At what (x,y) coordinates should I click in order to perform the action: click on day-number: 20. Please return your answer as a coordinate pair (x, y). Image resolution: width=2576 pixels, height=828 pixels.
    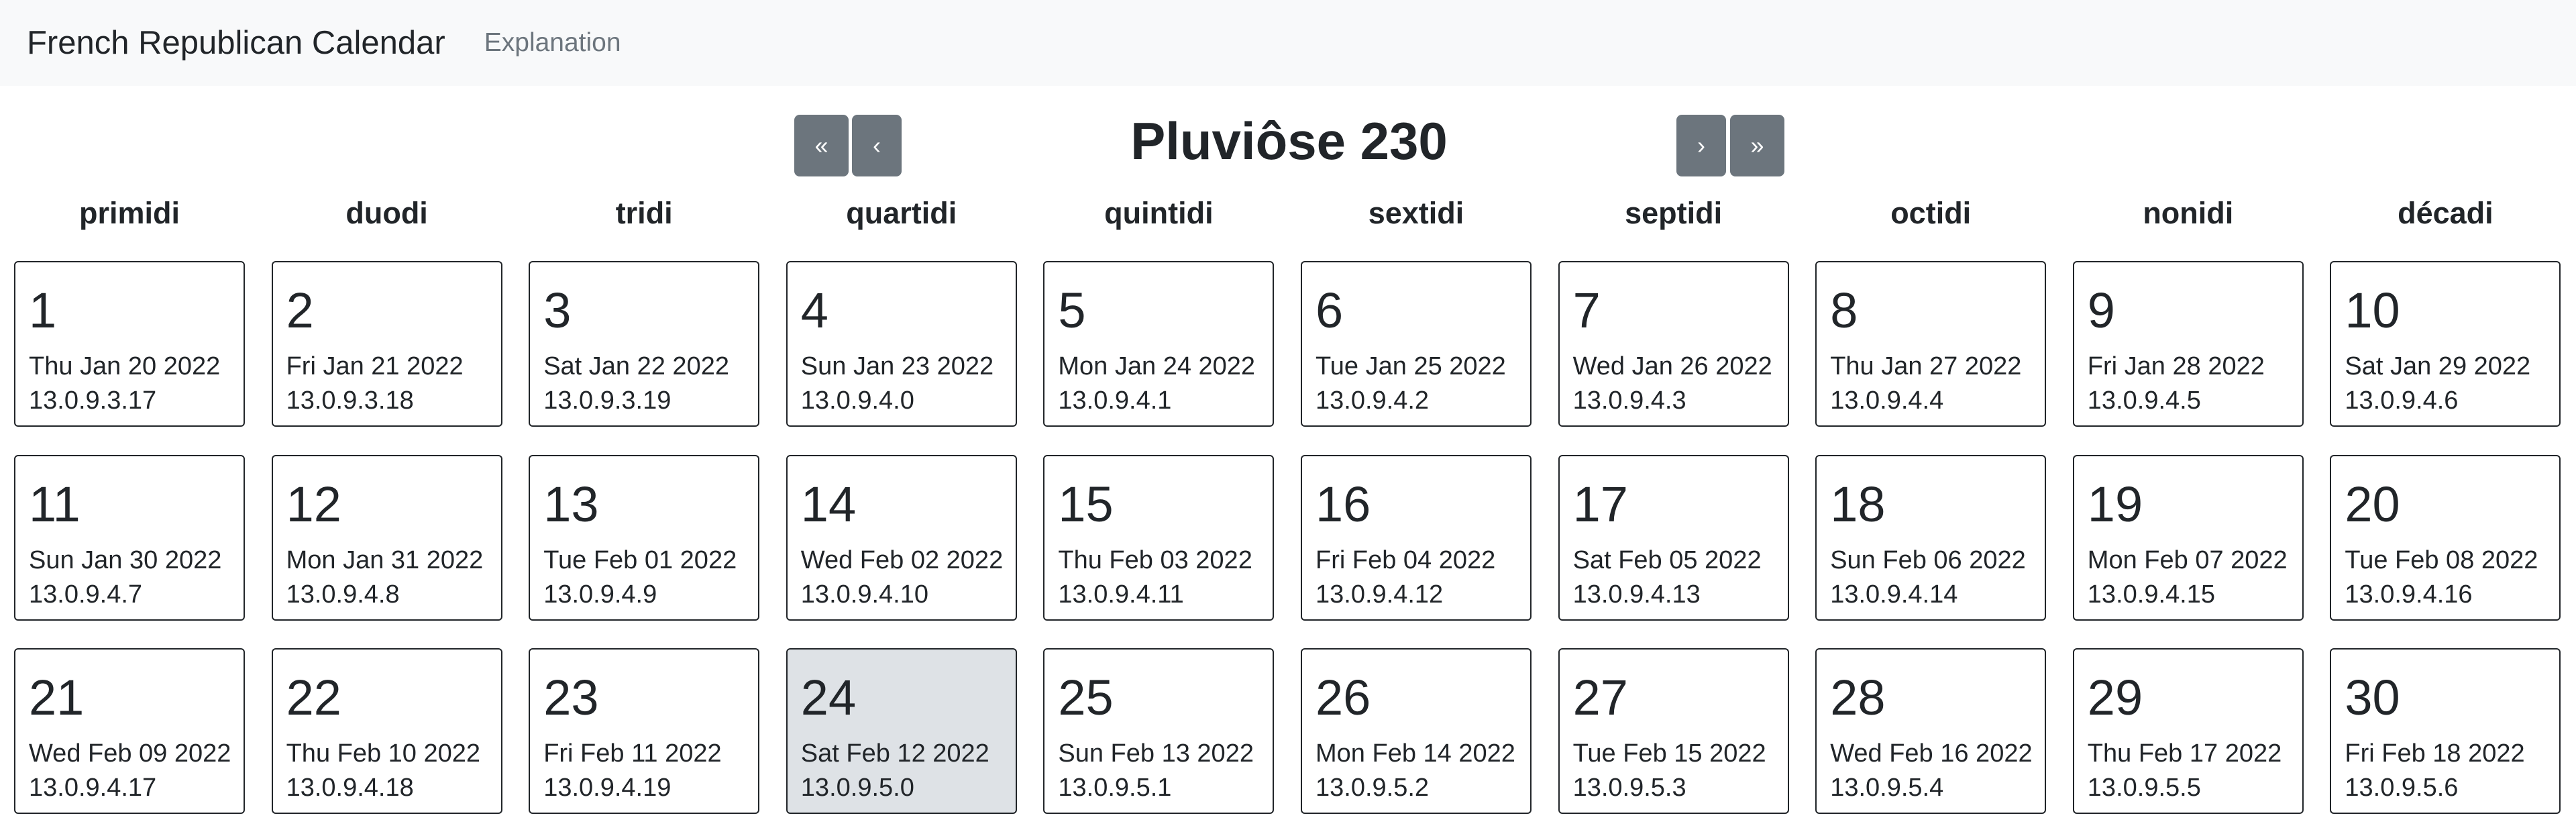
    Looking at the image, I should click on (2372, 504).